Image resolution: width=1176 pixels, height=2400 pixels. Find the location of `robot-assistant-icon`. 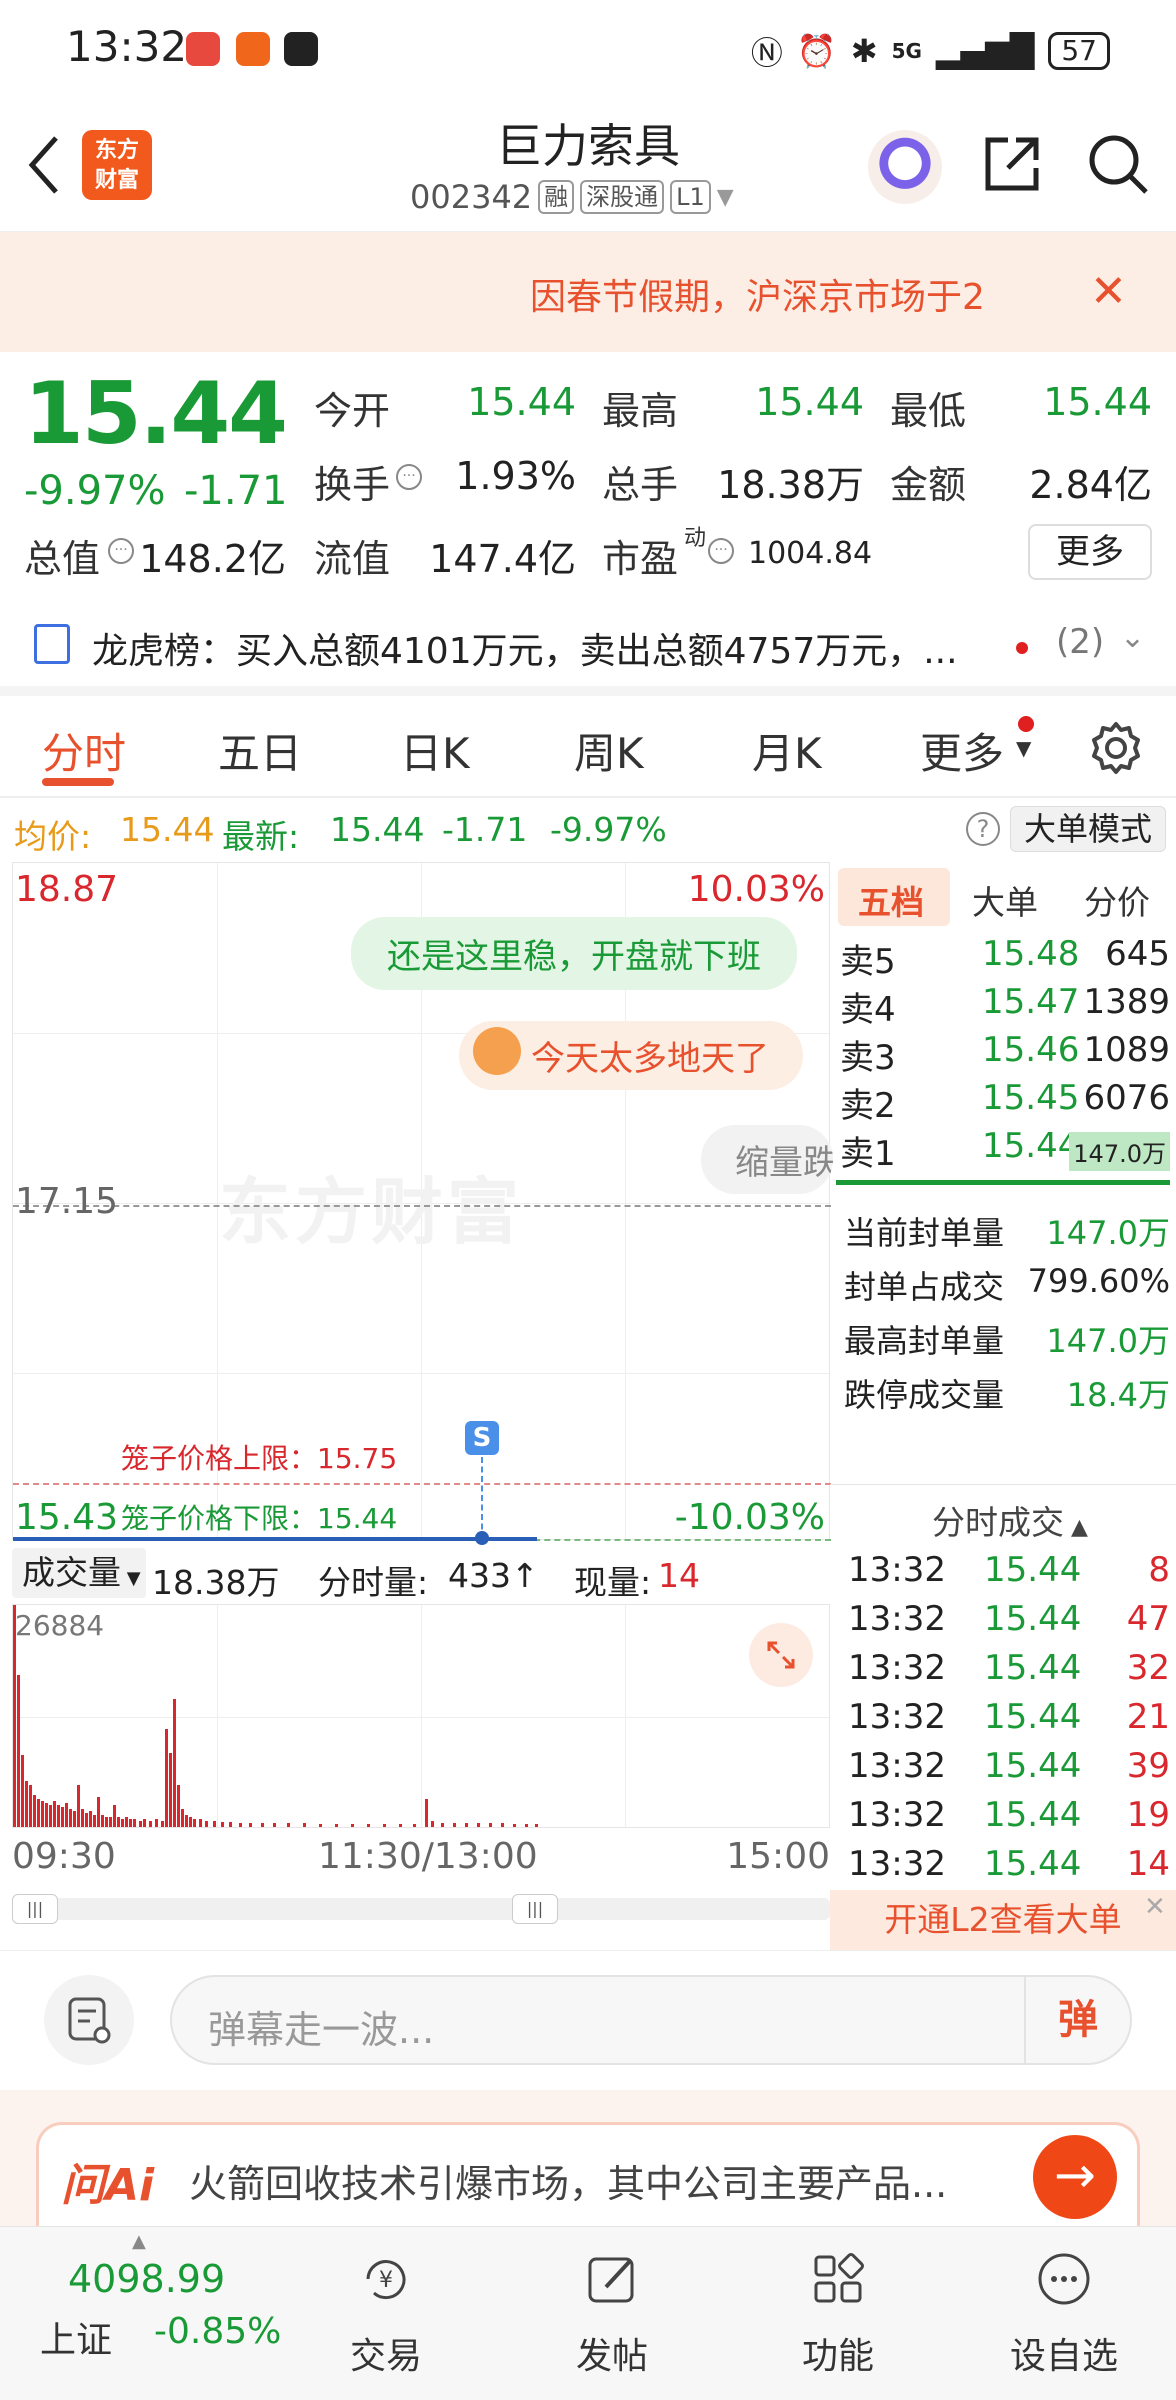

robot-assistant-icon is located at coordinates (905, 167).